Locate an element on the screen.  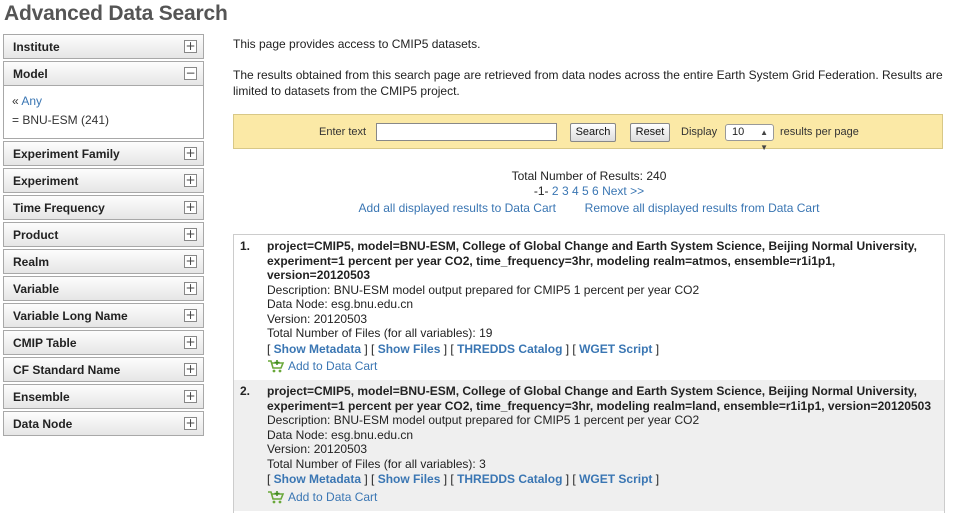
facet-experiment-family: Experiment Family + is located at coordinates (103, 153).